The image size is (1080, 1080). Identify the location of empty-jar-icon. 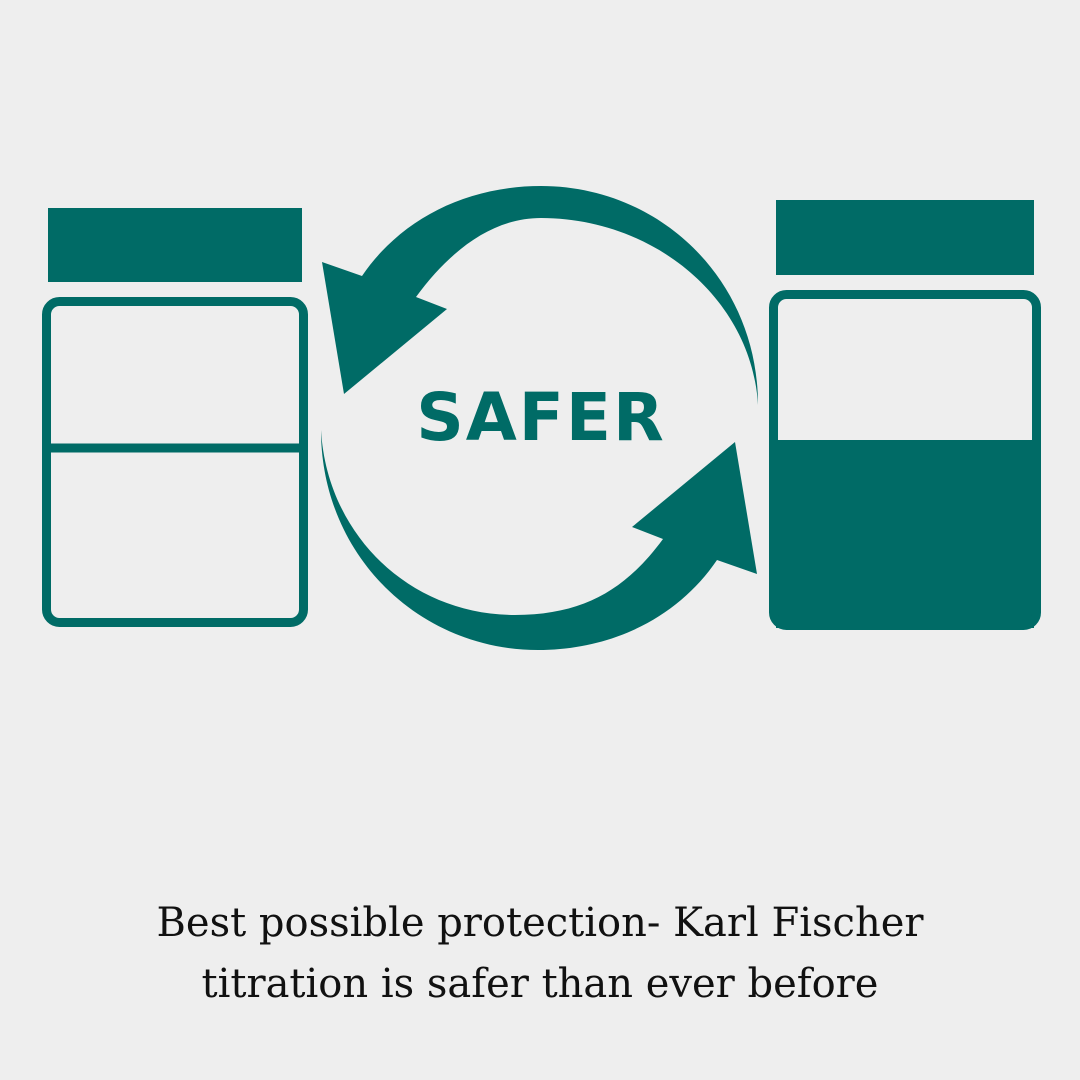
(175, 417).